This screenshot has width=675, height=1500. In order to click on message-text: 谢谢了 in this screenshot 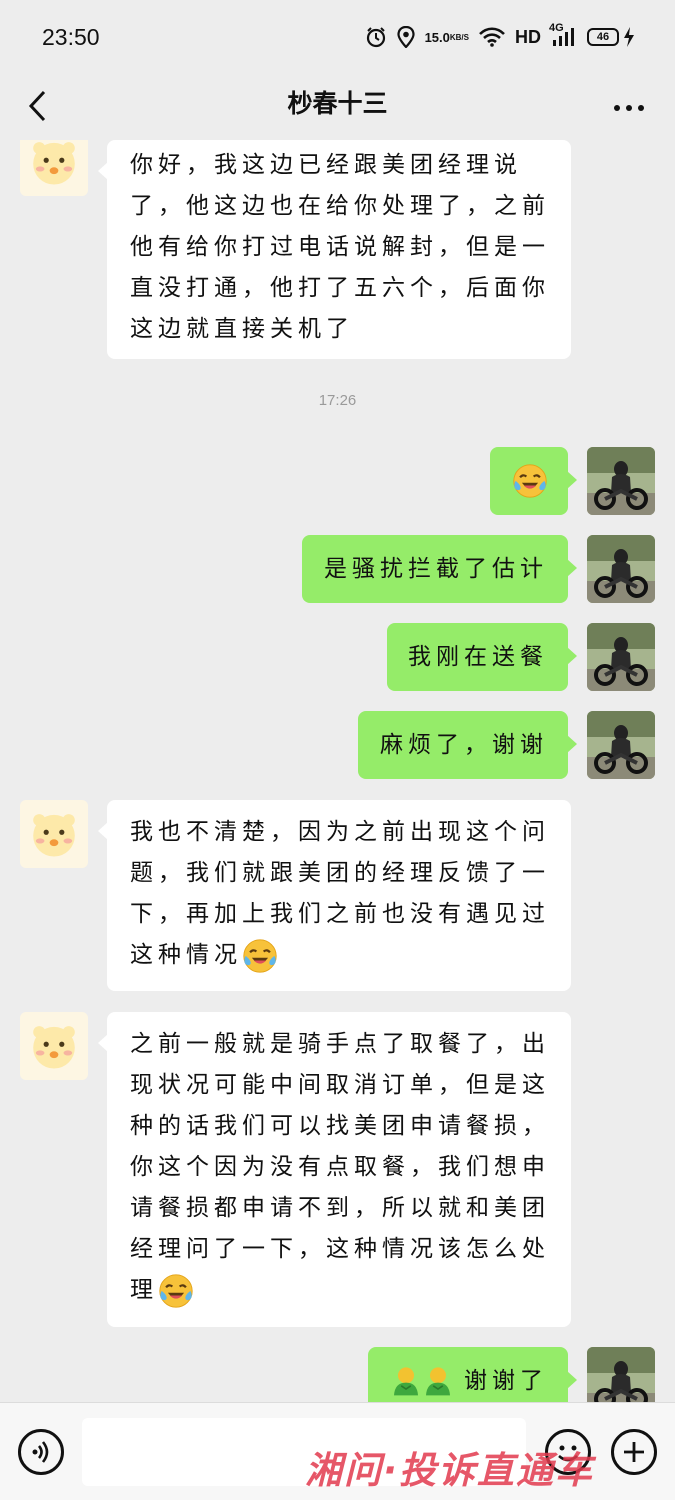, I will do `click(506, 1380)`.